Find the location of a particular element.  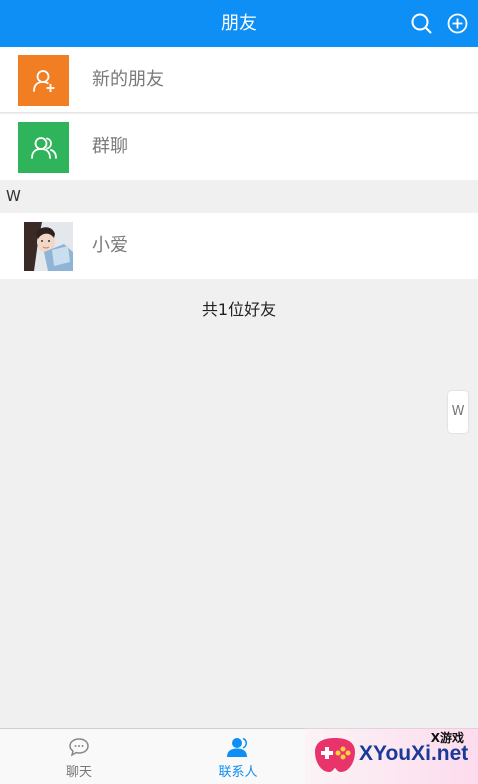

add-button is located at coordinates (457, 23).